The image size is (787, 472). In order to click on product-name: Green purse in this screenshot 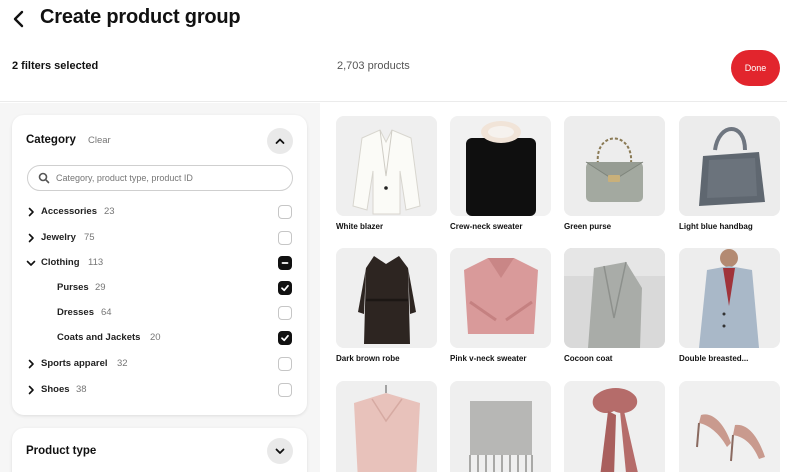, I will do `click(588, 226)`.